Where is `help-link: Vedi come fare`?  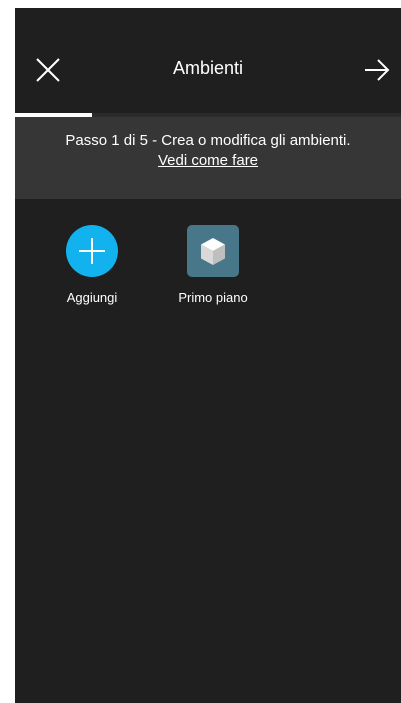
help-link: Vedi come fare is located at coordinates (208, 161).